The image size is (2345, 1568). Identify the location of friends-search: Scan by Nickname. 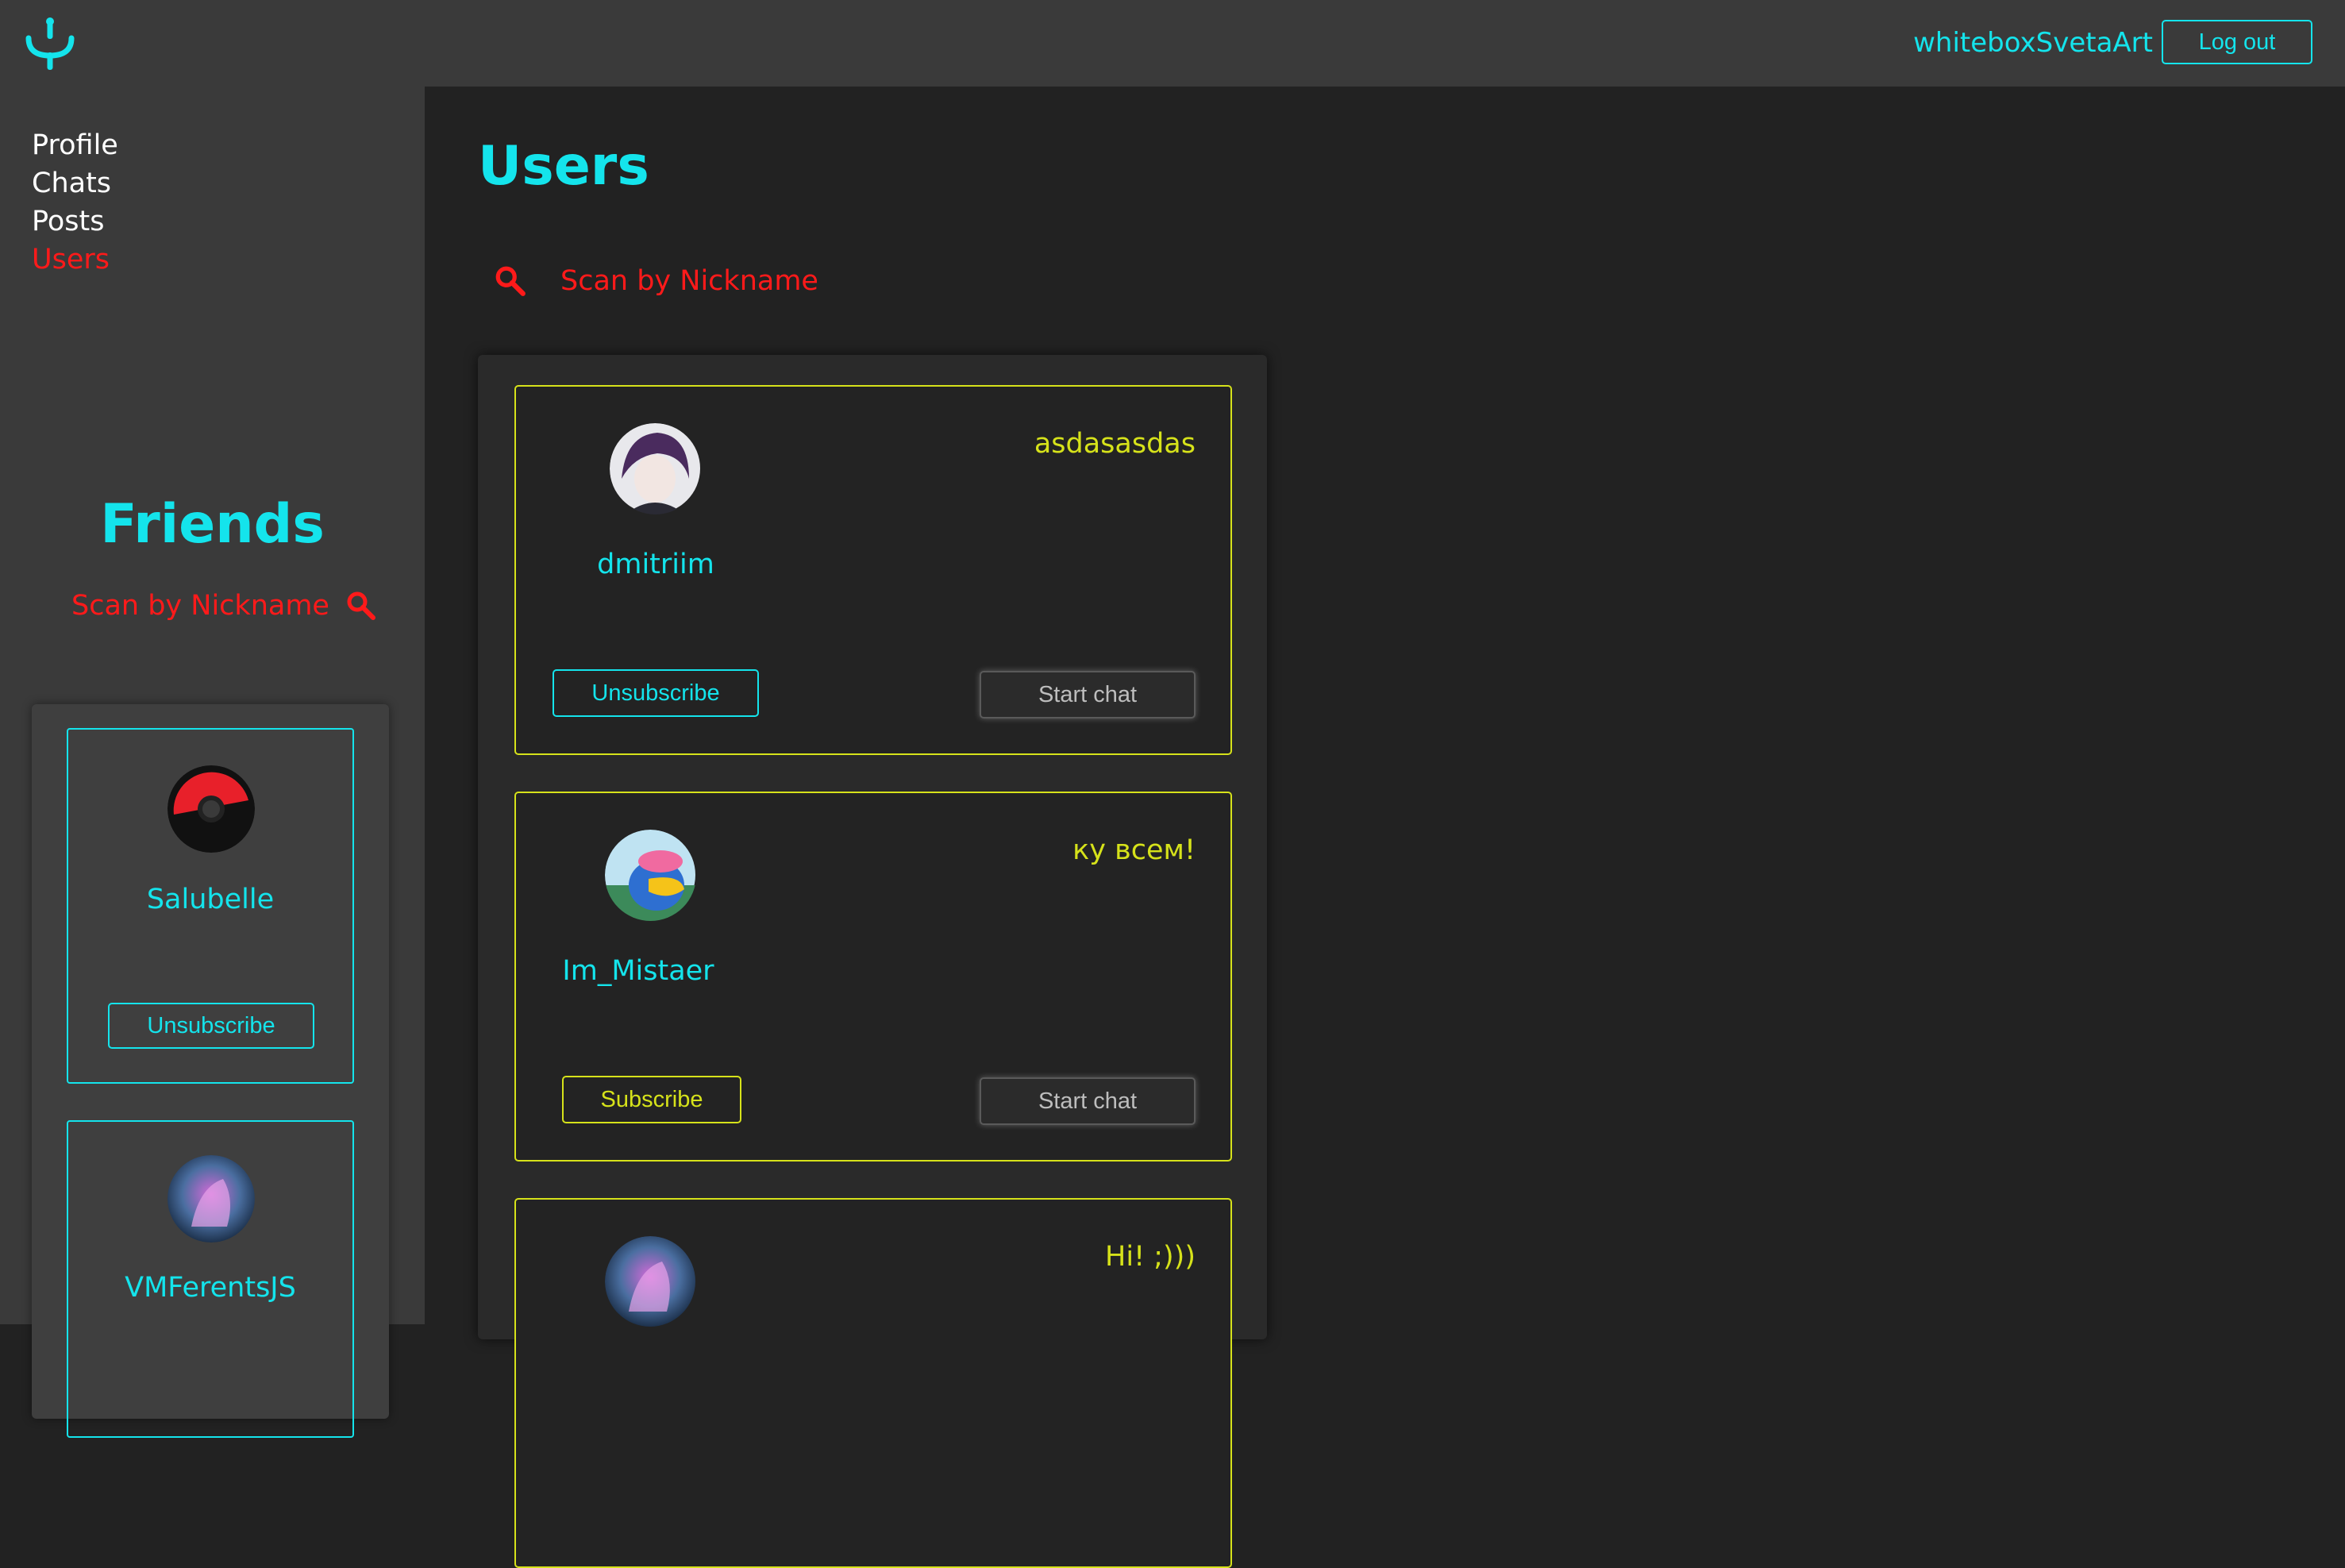
(224, 606).